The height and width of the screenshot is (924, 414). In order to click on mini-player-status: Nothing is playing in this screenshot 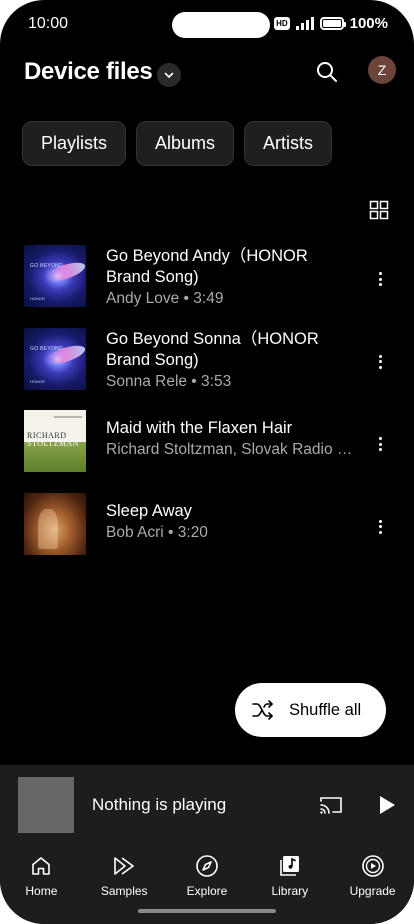, I will do `click(159, 804)`.